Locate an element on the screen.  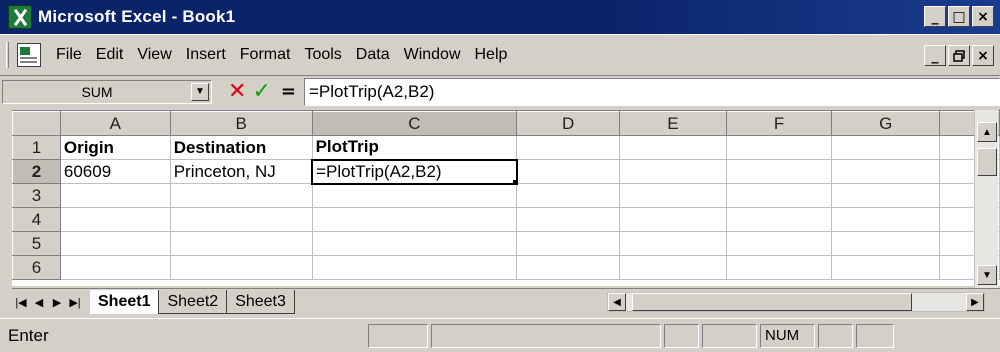
column-header-g: G is located at coordinates (886, 123).